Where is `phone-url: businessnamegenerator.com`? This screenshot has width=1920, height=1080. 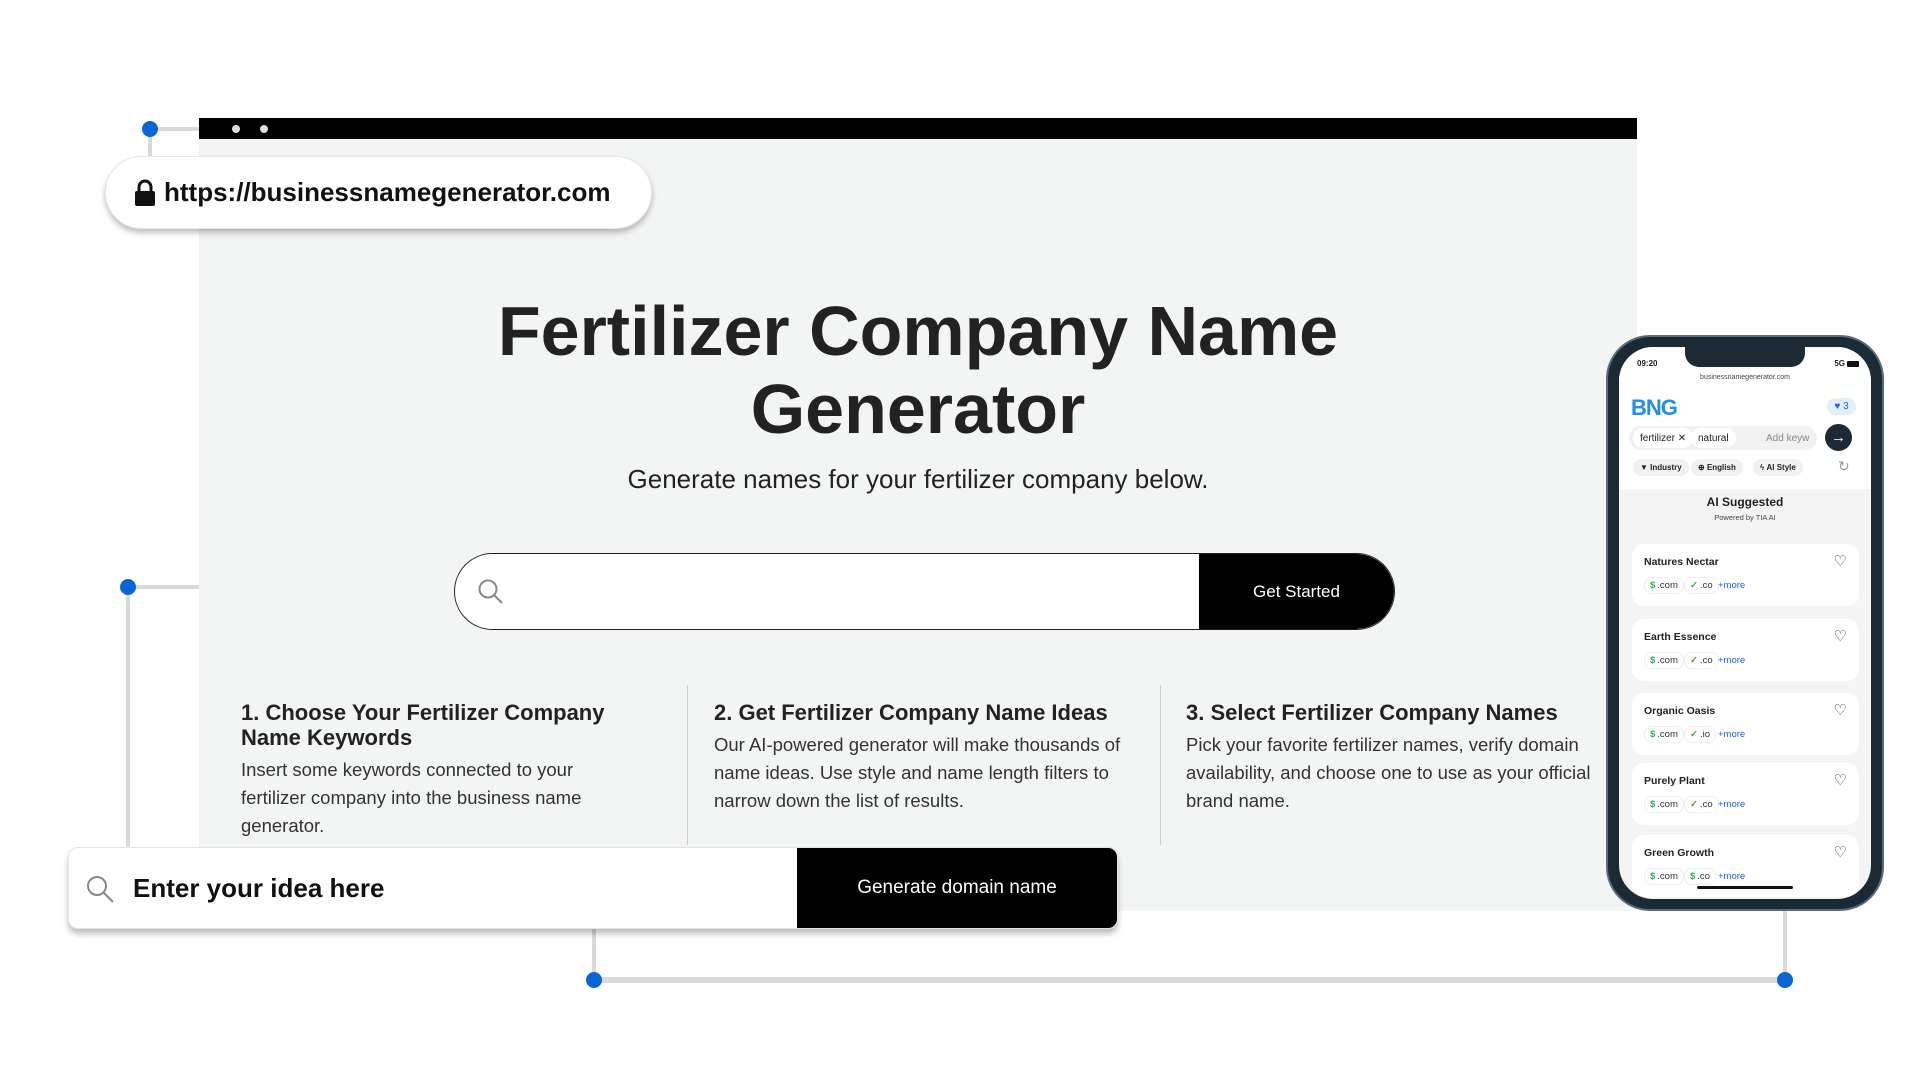 phone-url: businessnamegenerator.com is located at coordinates (1745, 377).